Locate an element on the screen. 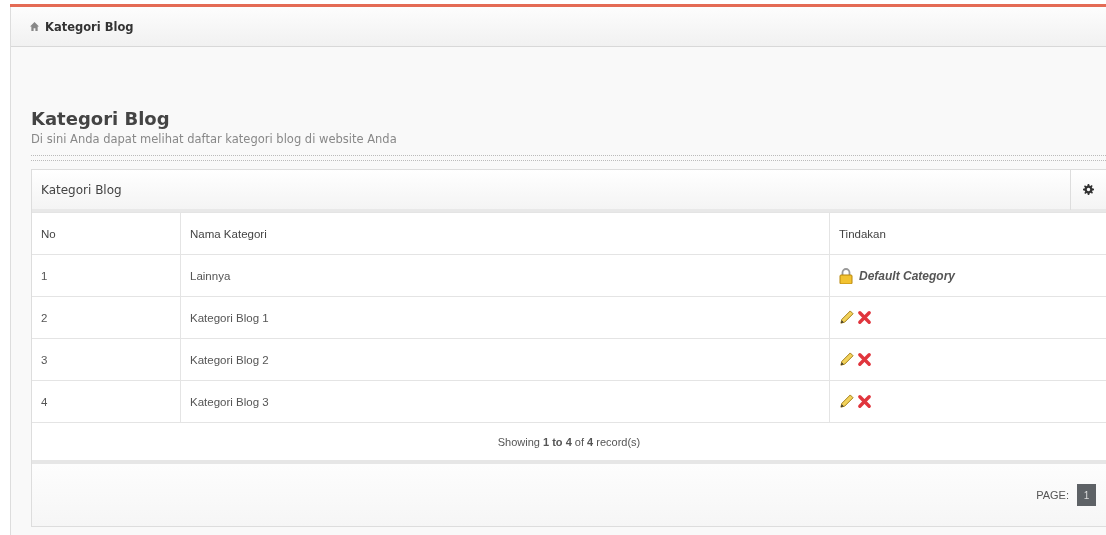  page-label: PAGE: is located at coordinates (1052, 495).